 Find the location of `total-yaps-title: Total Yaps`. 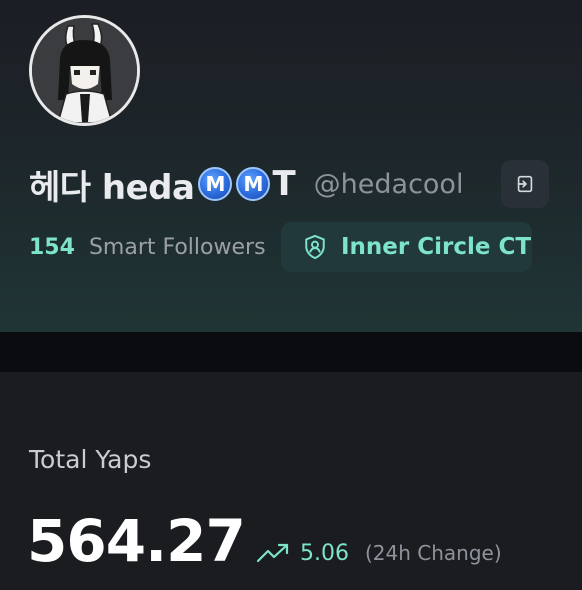

total-yaps-title: Total Yaps is located at coordinates (90, 459).